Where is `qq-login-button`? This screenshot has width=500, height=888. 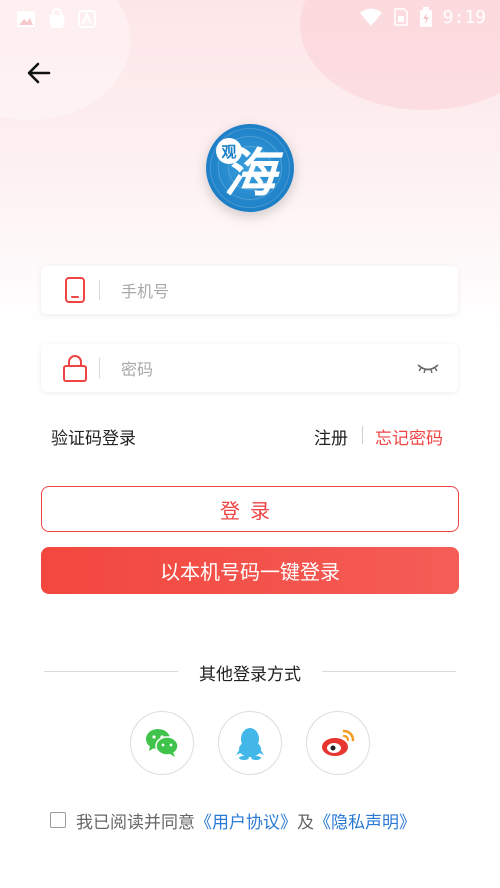 qq-login-button is located at coordinates (250, 743).